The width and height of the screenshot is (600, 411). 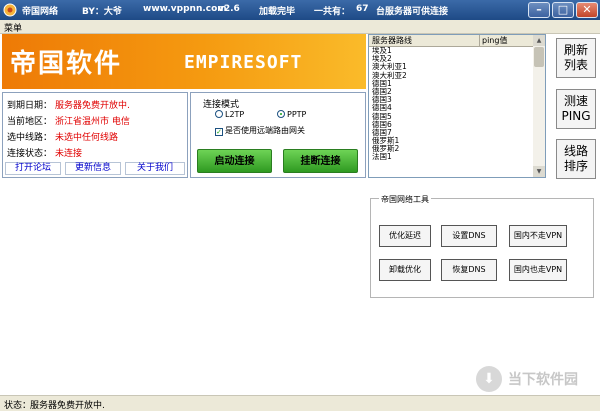 What do you see at coordinates (40, 12) in the screenshot?
I see `app-name: 帝国网络` at bounding box center [40, 12].